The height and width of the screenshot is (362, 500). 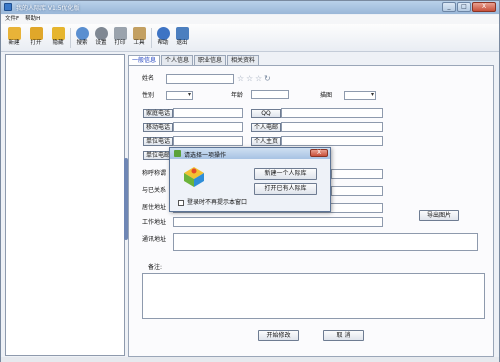 I want to click on relation-label: 与已关系, so click(x=154, y=190).